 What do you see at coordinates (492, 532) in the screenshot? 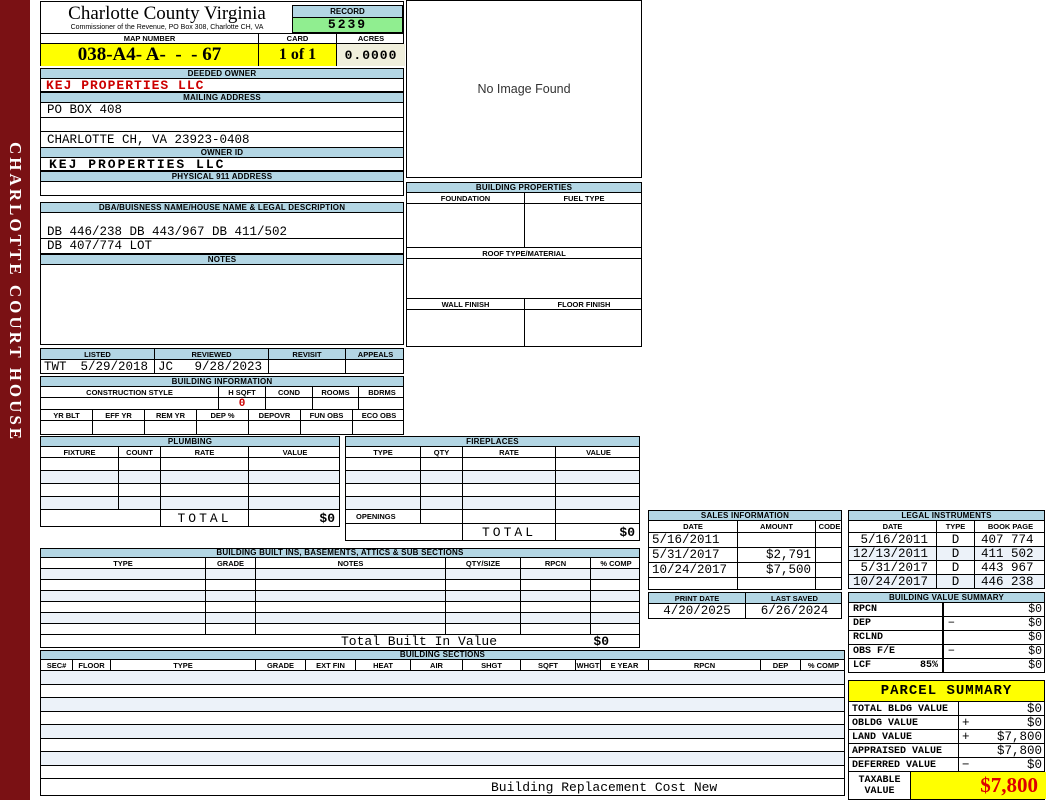
I see `fireplaces-total-row: TOTAL $0` at bounding box center [492, 532].